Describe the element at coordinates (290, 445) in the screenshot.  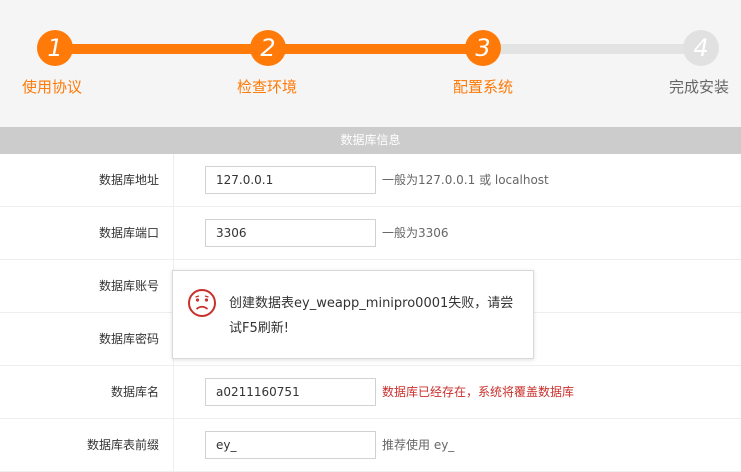
I see `db-prefix-input: ey_` at that location.